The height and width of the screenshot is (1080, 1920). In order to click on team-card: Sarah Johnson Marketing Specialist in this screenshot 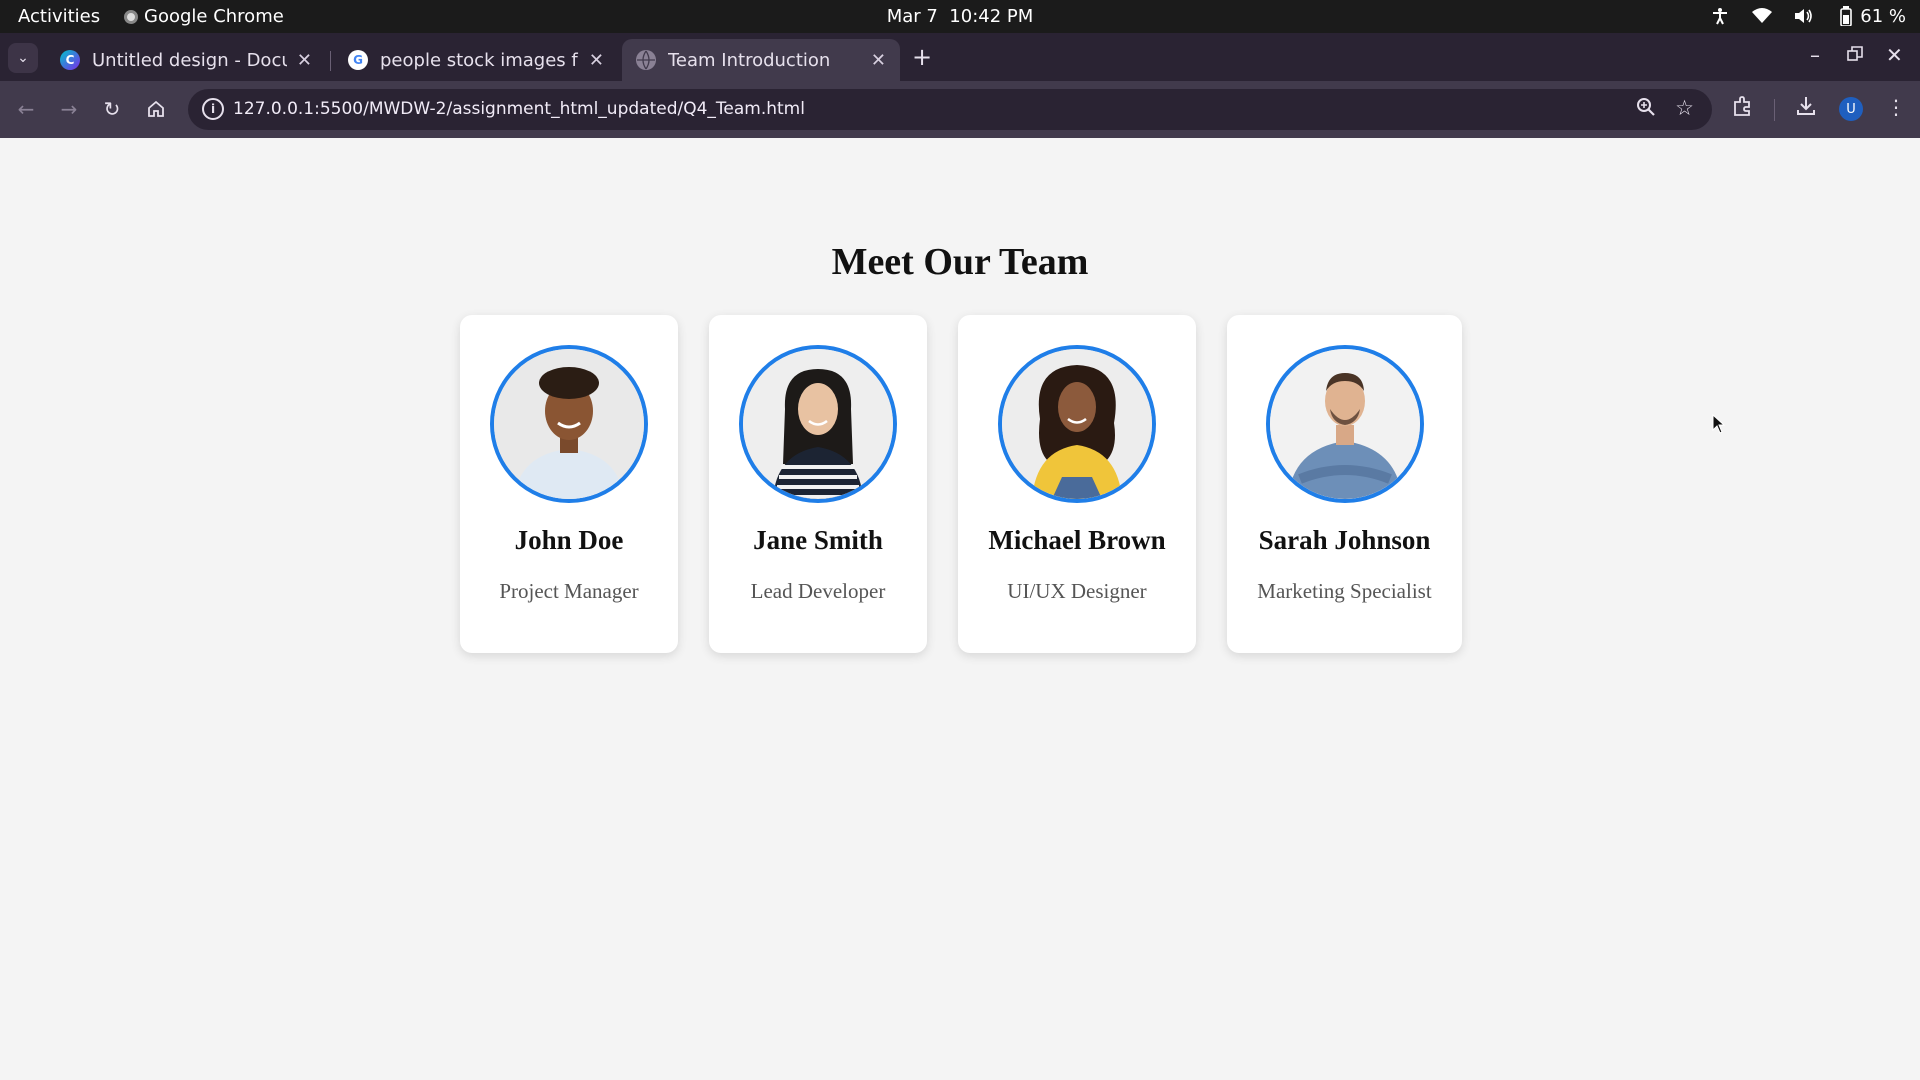, I will do `click(1344, 484)`.